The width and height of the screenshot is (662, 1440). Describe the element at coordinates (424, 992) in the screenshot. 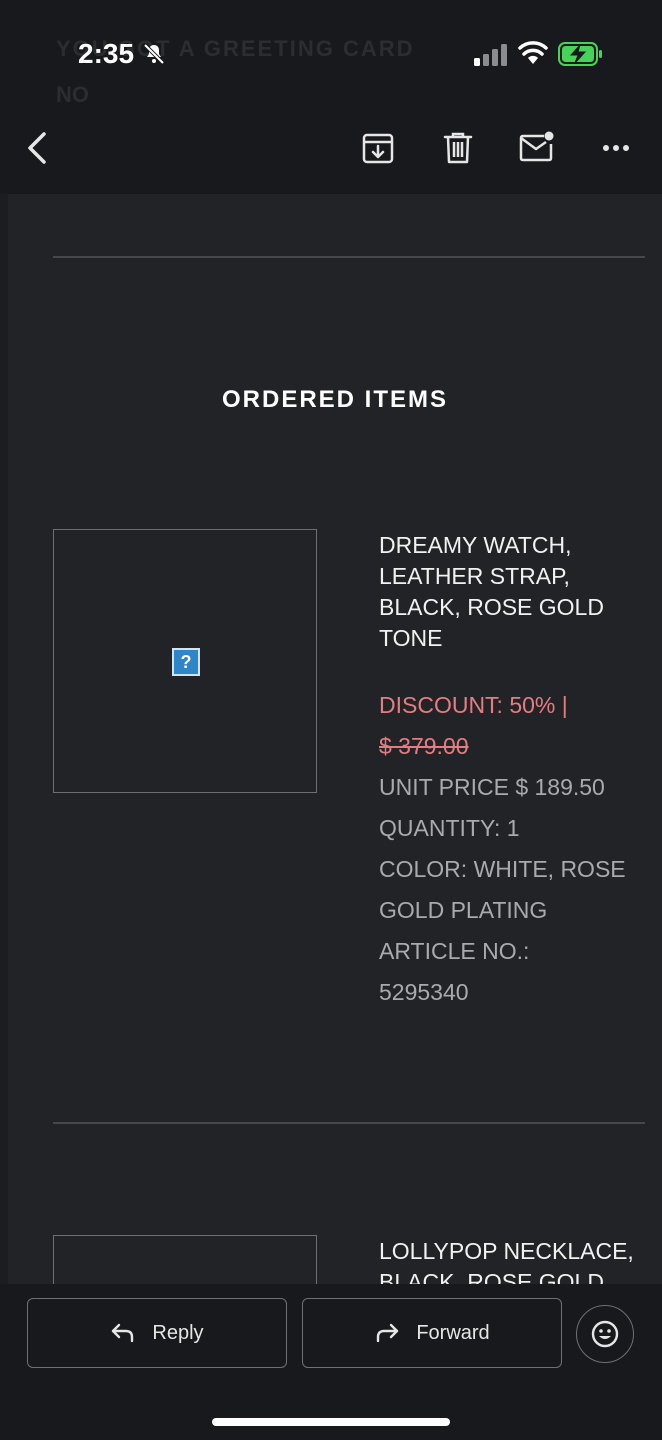

I see `article-number: 5295340` at that location.